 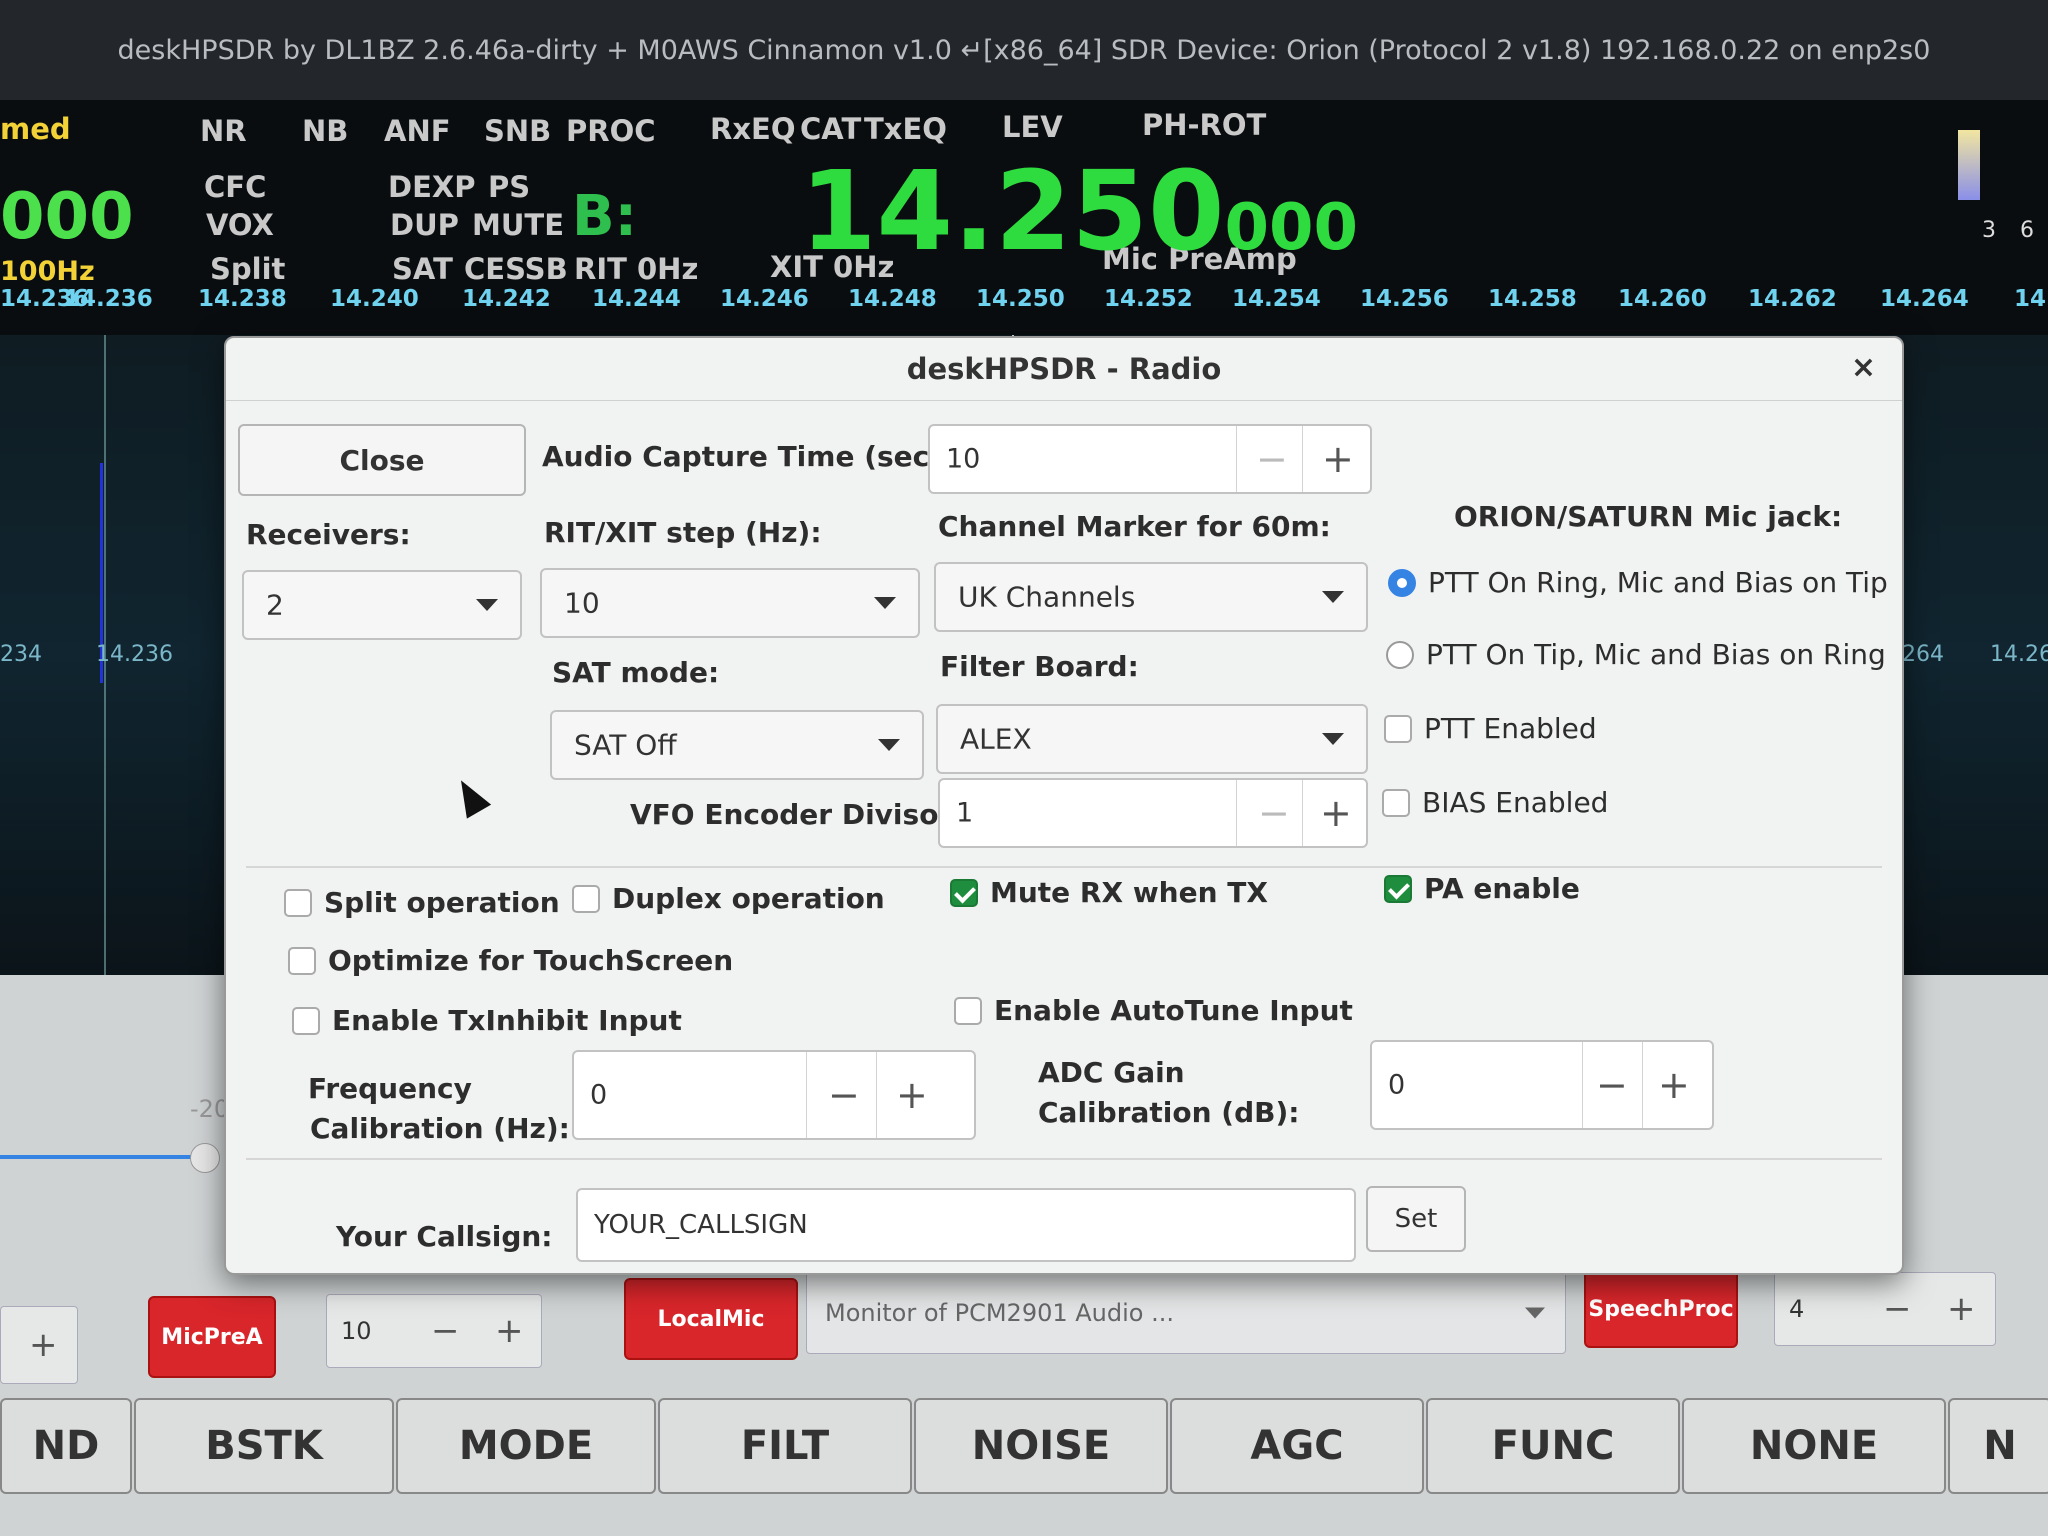 What do you see at coordinates (517, 131) in the screenshot?
I see `status-snb: SNB` at bounding box center [517, 131].